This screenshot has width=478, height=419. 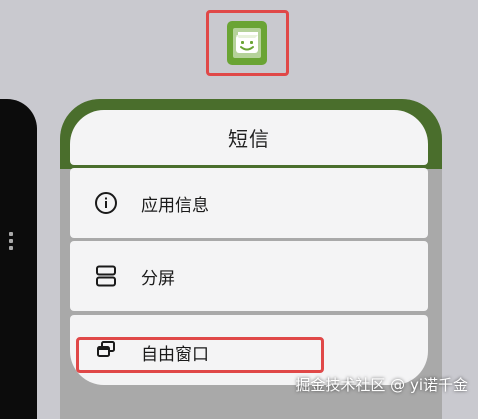 What do you see at coordinates (158, 278) in the screenshot?
I see `menu-item-label: 分屏` at bounding box center [158, 278].